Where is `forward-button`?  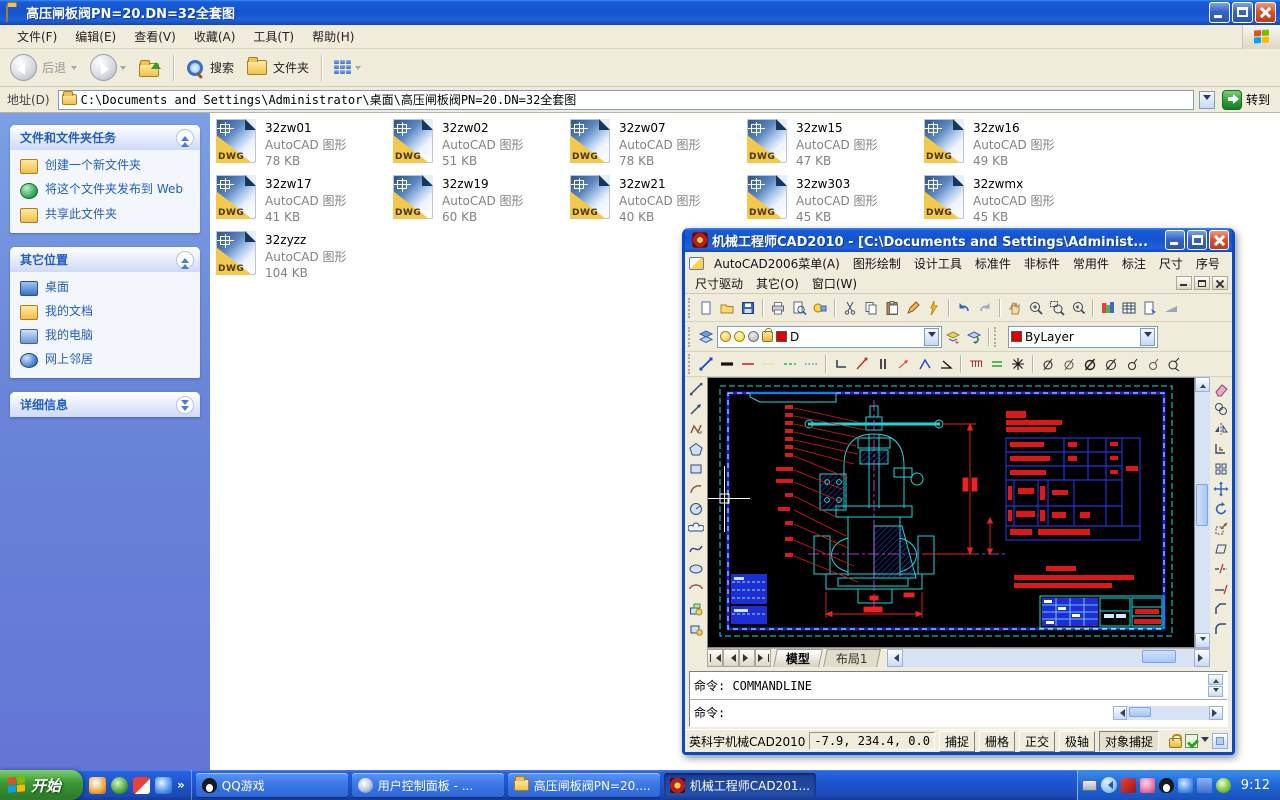
forward-button is located at coordinates (108, 67).